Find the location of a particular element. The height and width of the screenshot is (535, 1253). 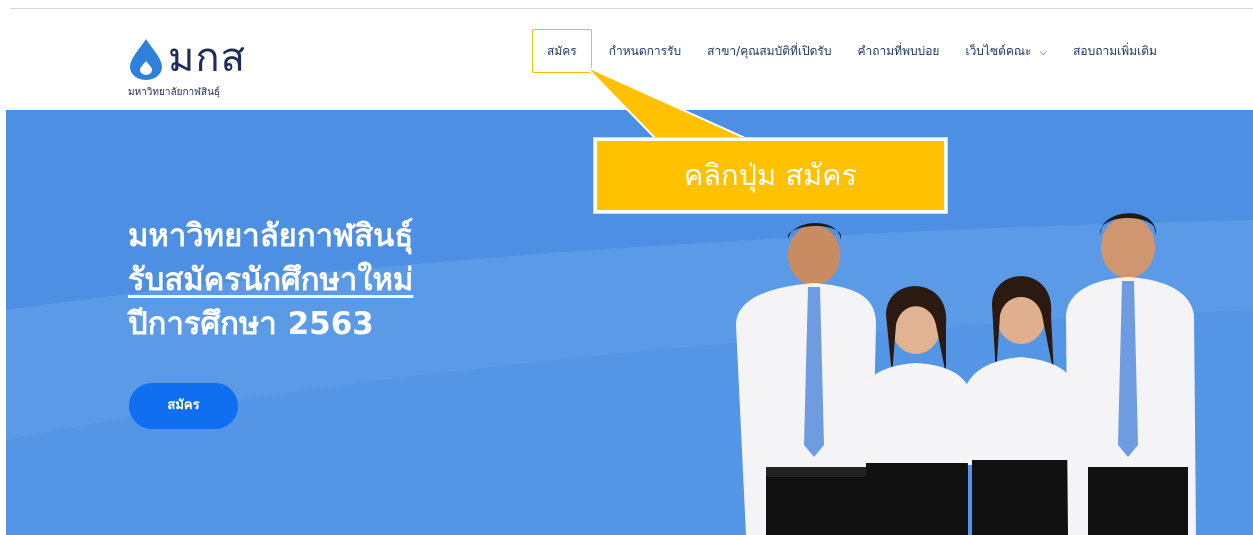

site-logo: มกส มหาวิทยาลัยกาฬสินธุ์ is located at coordinates (196, 71).